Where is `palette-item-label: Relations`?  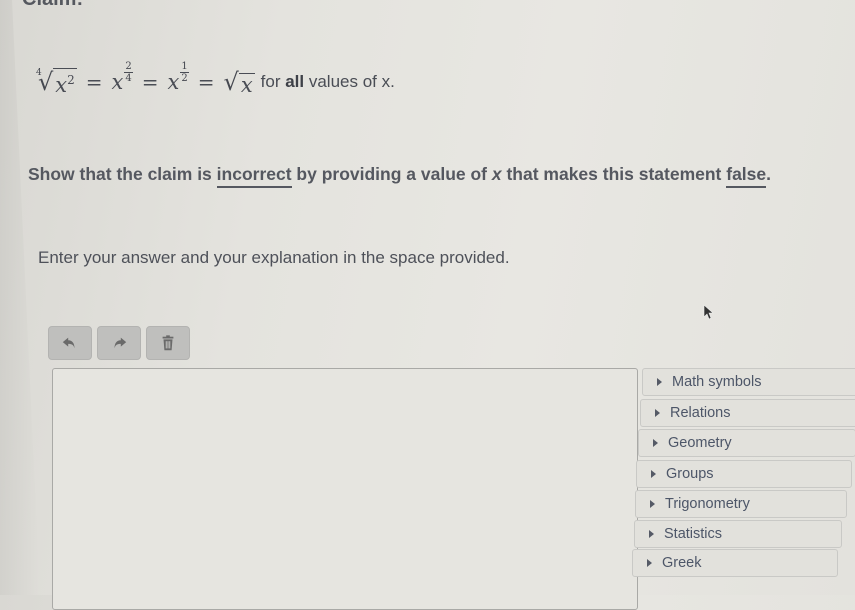 palette-item-label: Relations is located at coordinates (700, 413).